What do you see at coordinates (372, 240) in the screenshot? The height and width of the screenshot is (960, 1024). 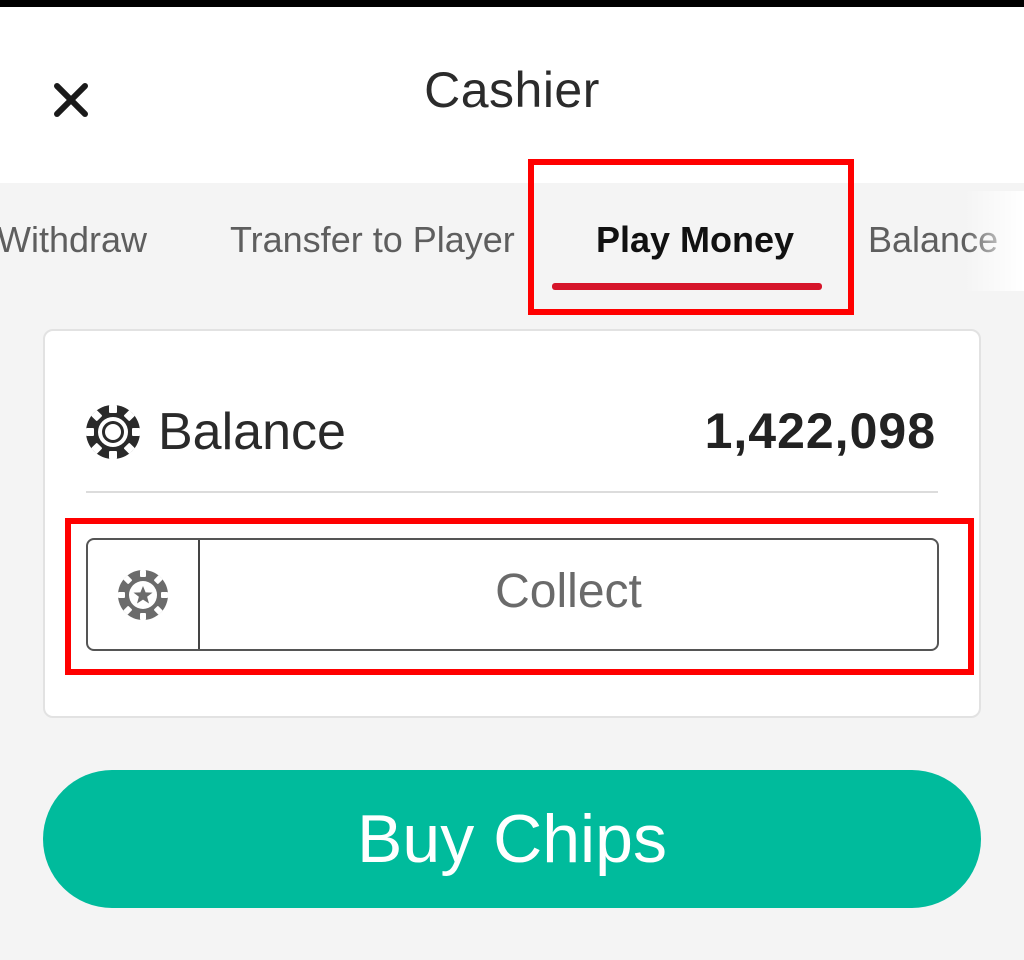 I see `tab-transfer-to-player: Transfer to Player` at bounding box center [372, 240].